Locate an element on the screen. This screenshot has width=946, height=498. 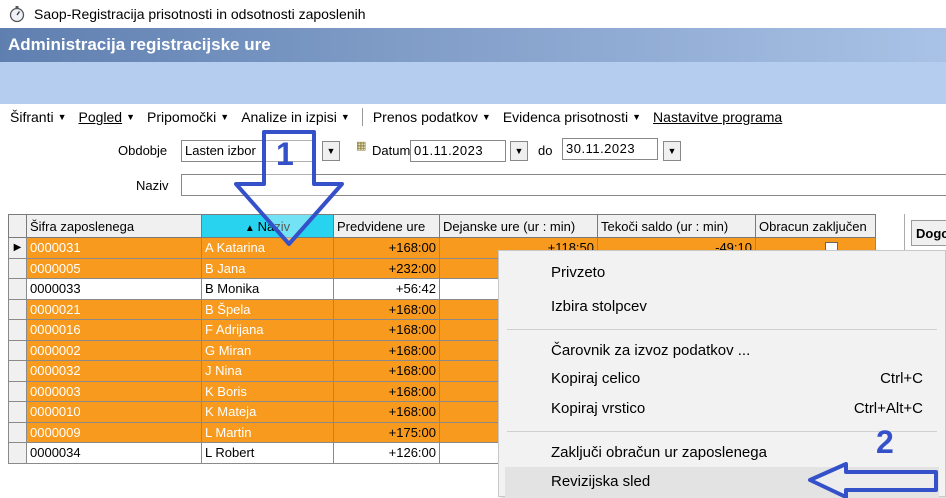
datum-label: Datum is located at coordinates (391, 150).